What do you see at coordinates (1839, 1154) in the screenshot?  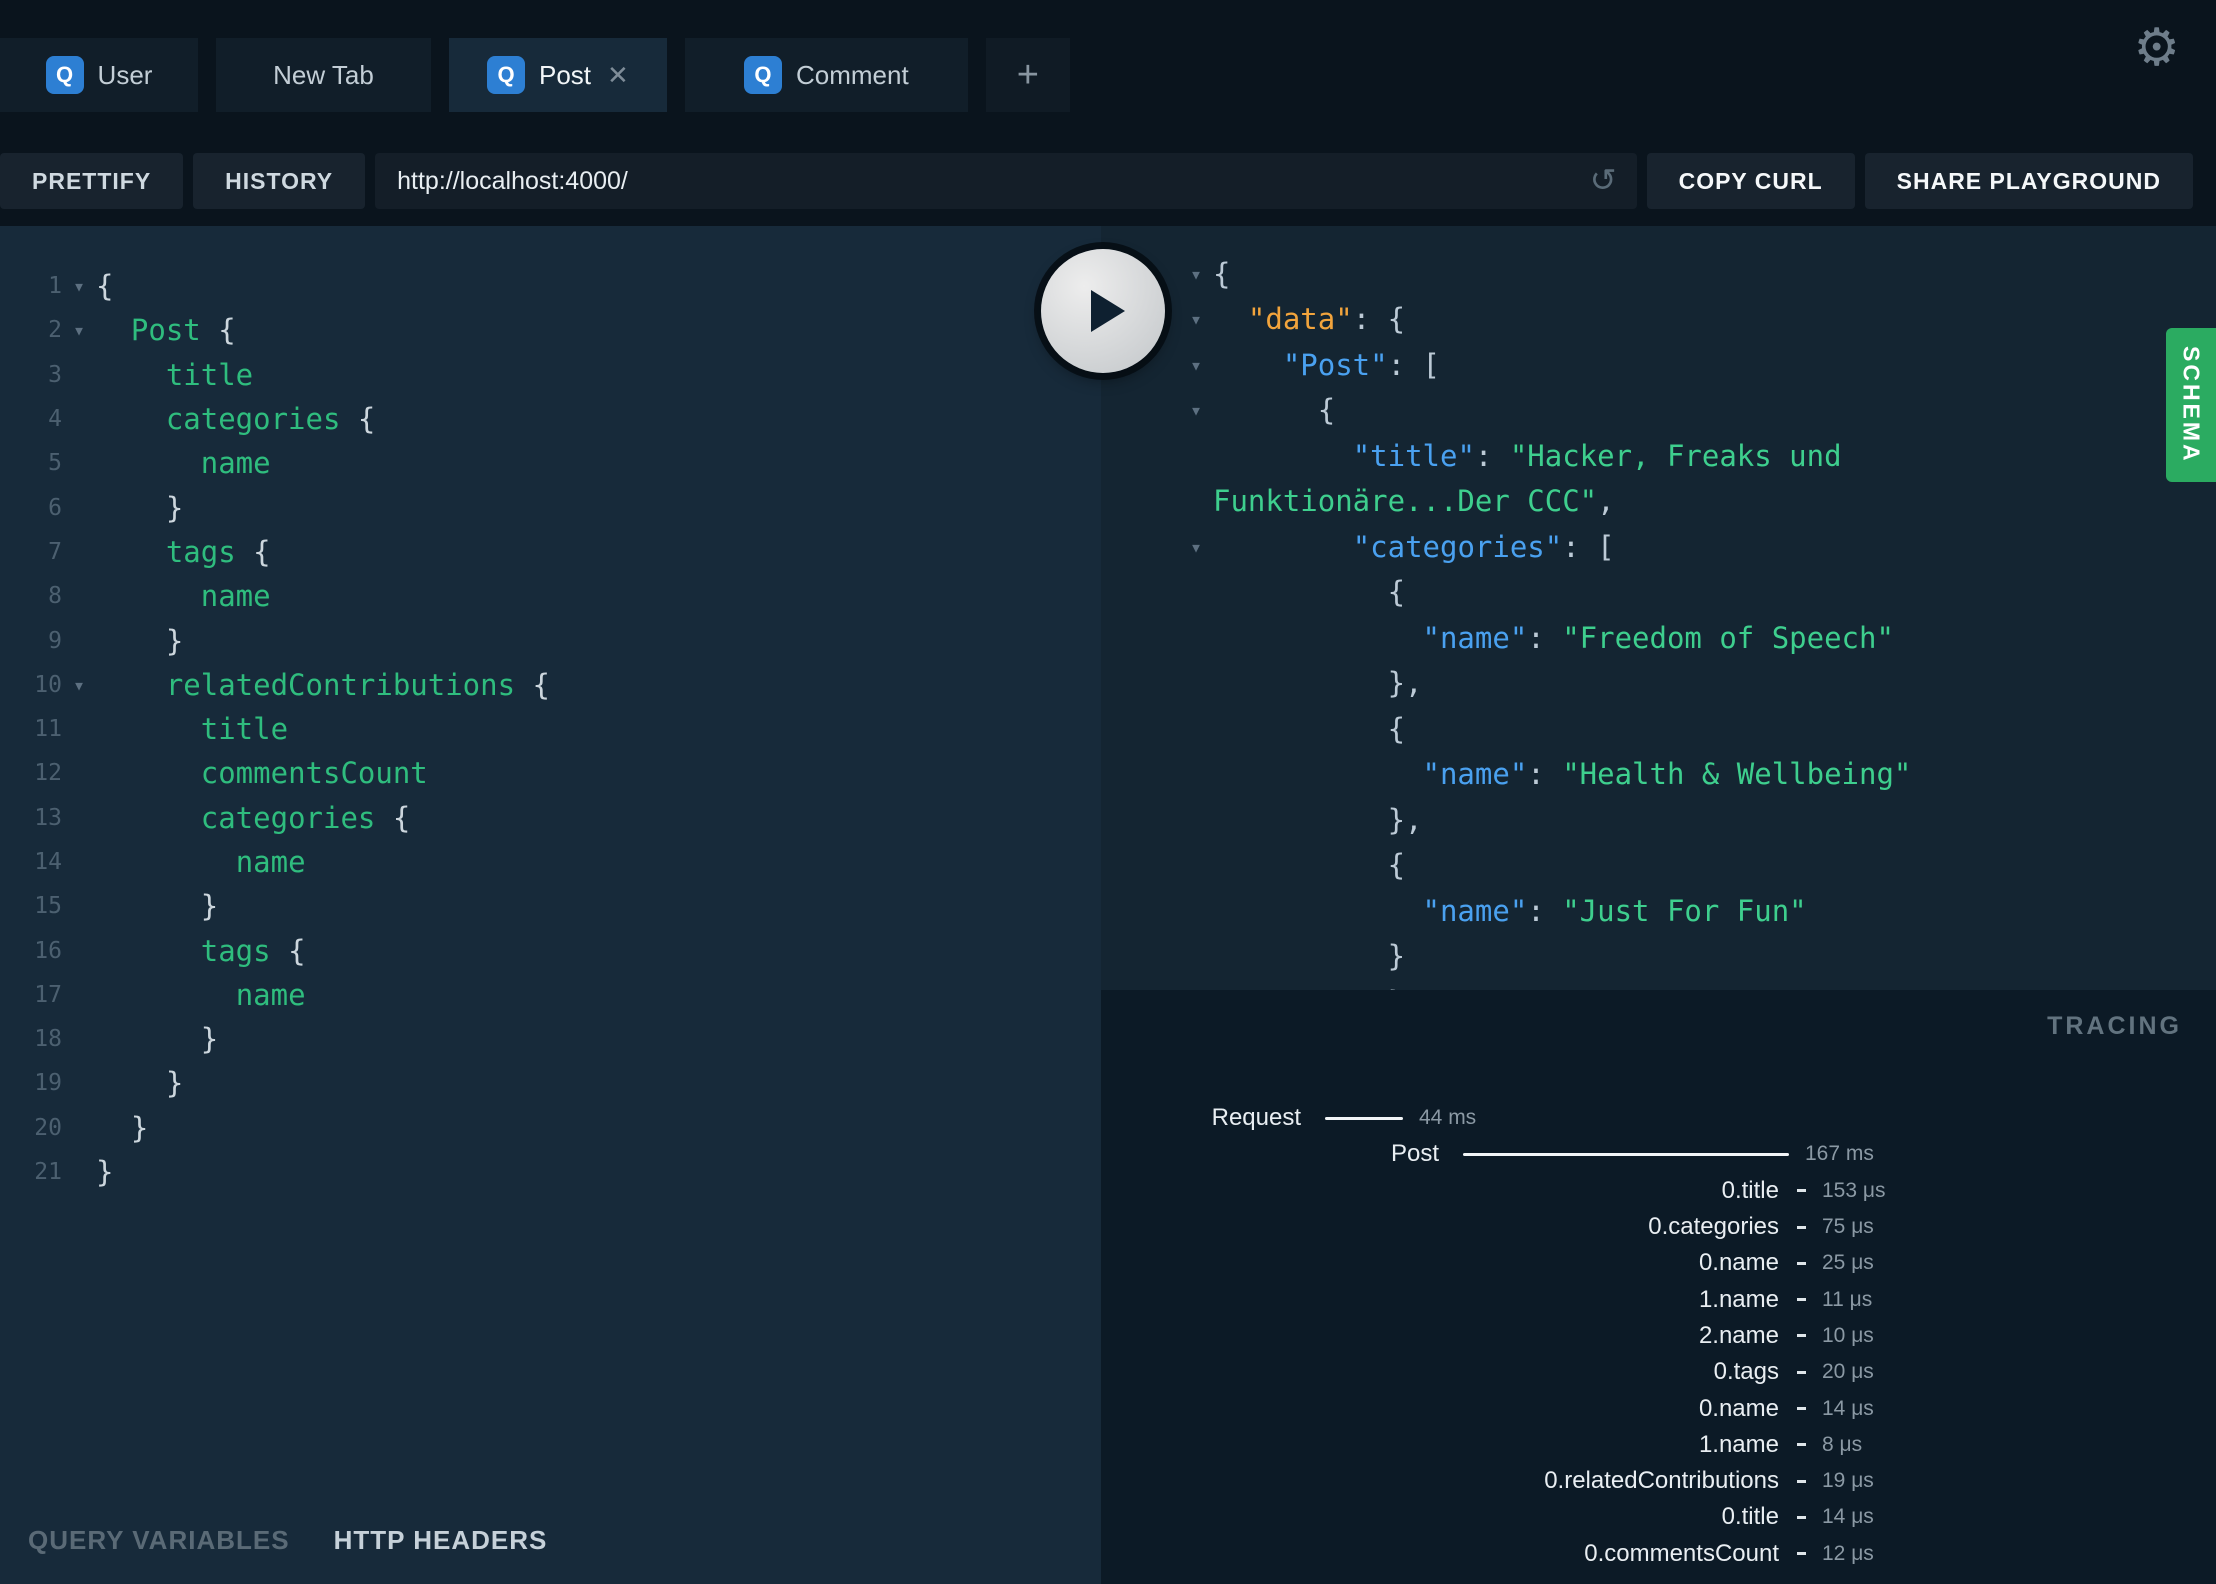 I see `trace-time: 167 ms` at bounding box center [1839, 1154].